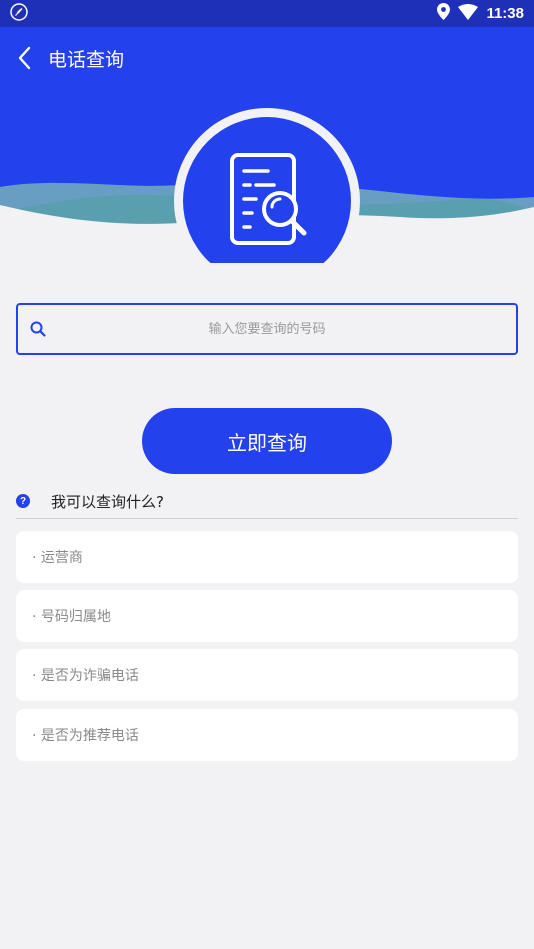 This screenshot has height=949, width=534. What do you see at coordinates (85, 736) in the screenshot?
I see `faq-item-label: · 是否为推荐电话` at bounding box center [85, 736].